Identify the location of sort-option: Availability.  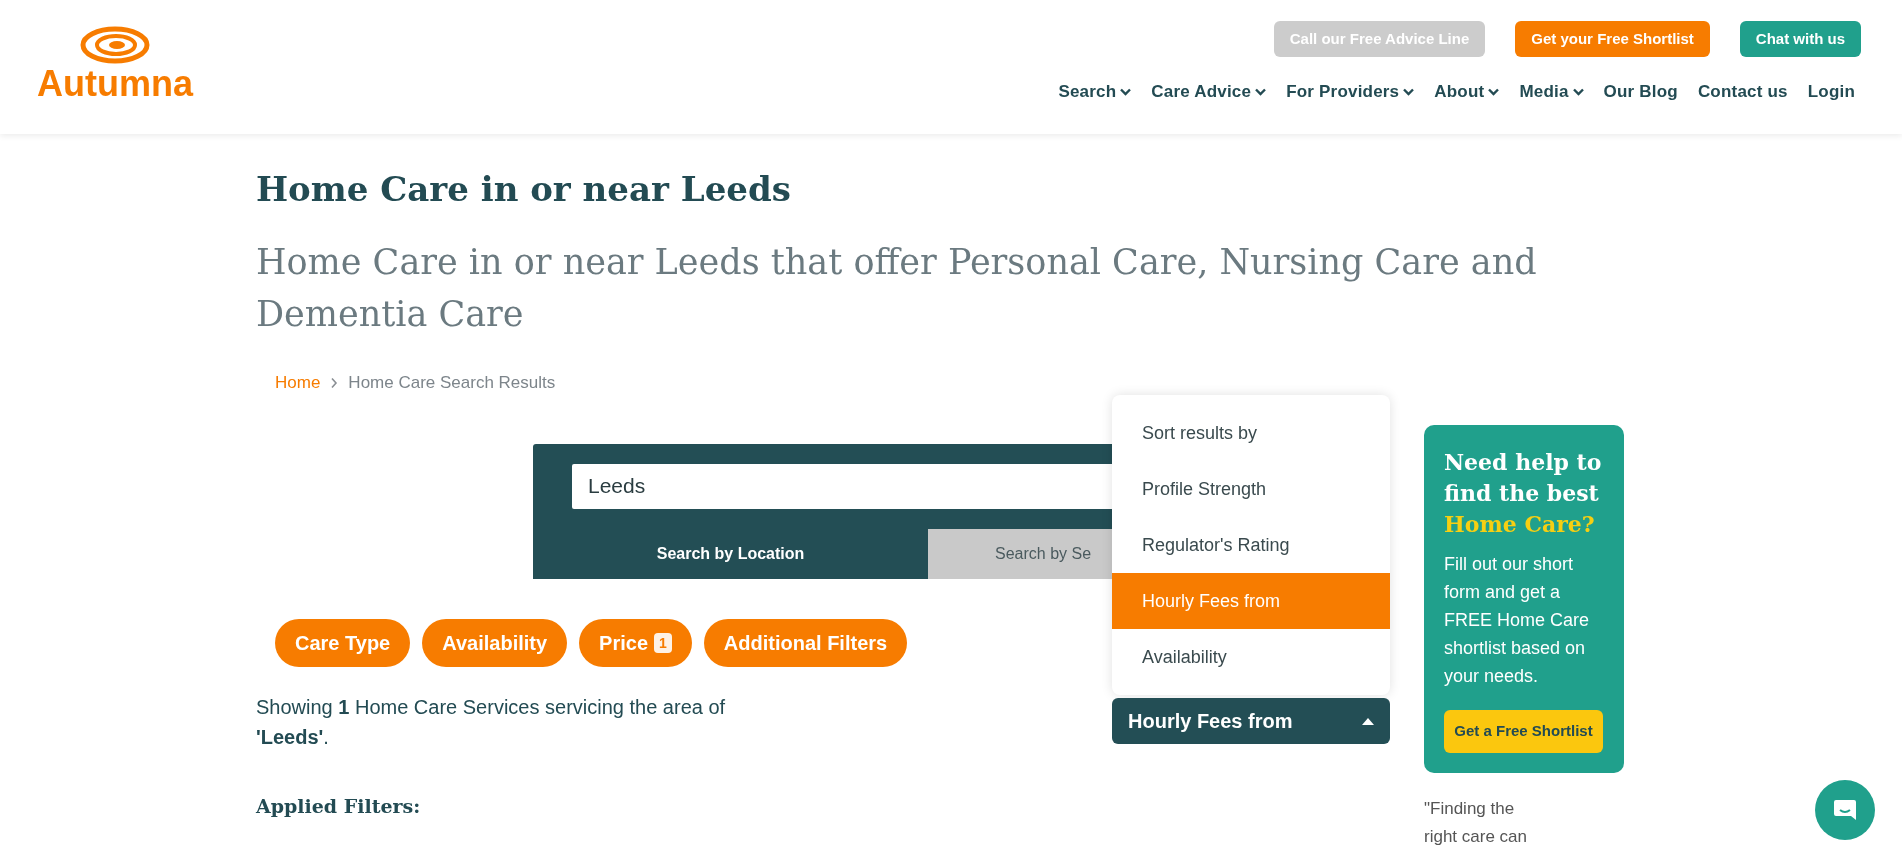
(1251, 657).